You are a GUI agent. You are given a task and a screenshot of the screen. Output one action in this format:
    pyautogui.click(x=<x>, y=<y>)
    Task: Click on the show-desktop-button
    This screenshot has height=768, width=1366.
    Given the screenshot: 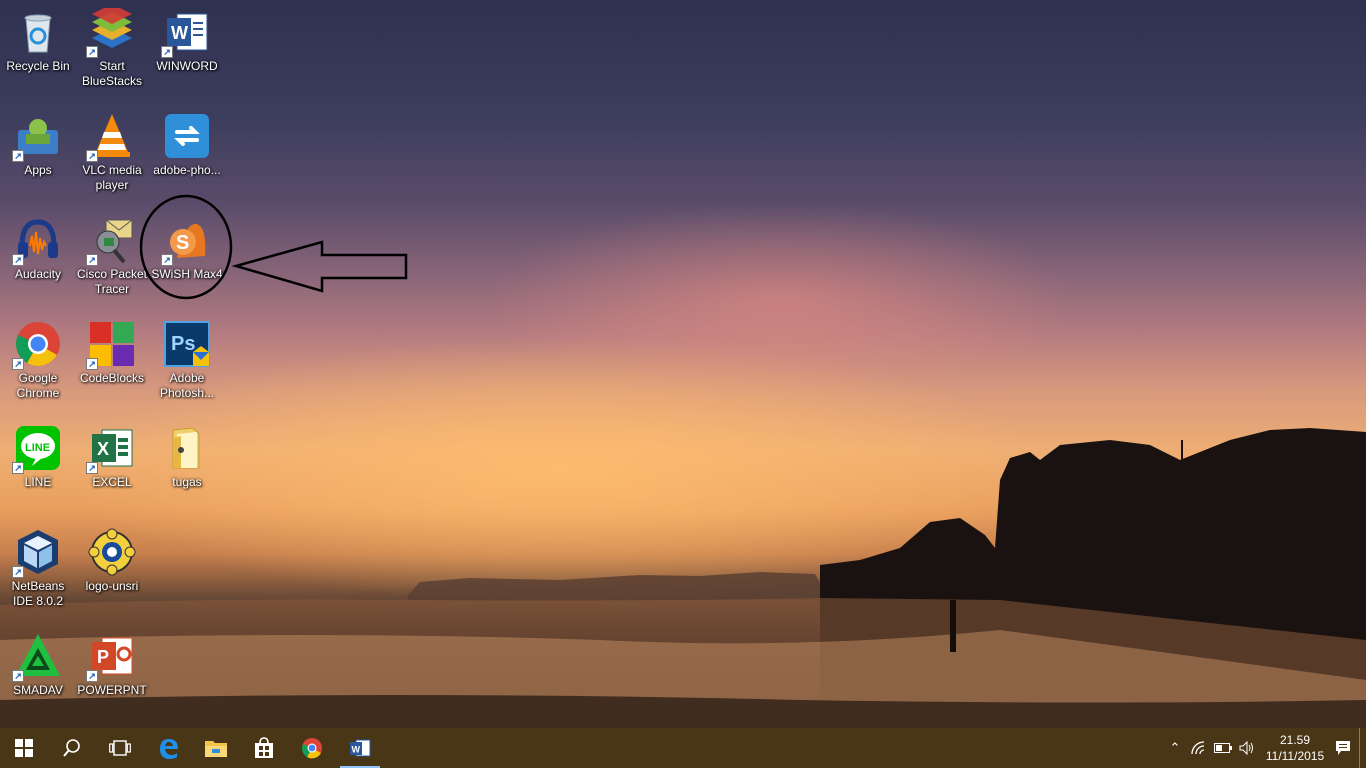 What is the action you would take?
    pyautogui.click(x=1362, y=748)
    